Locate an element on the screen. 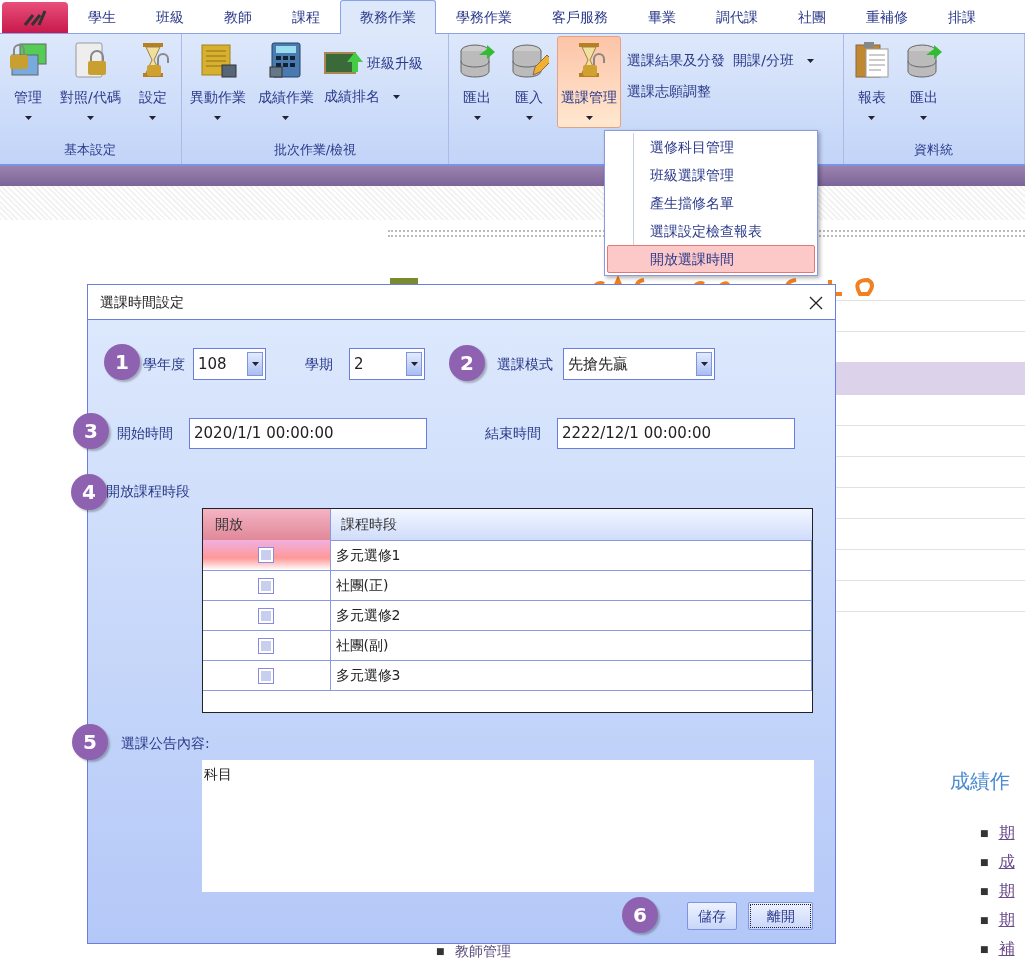 The width and height of the screenshot is (1025, 960). close-icon is located at coordinates (816, 302).